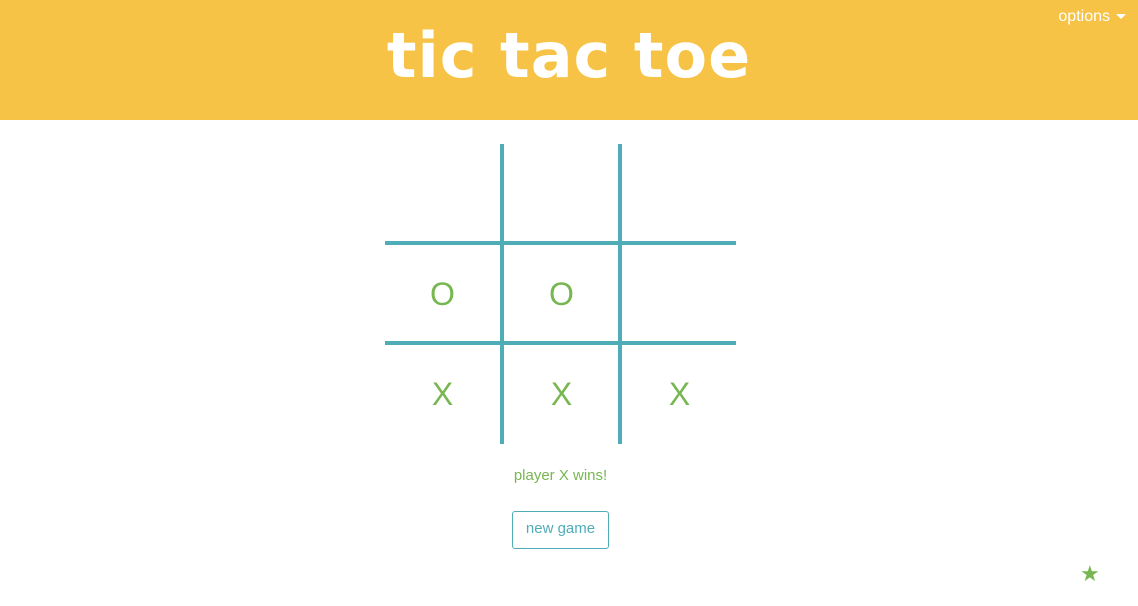 This screenshot has height=606, width=1138. What do you see at coordinates (560, 530) in the screenshot?
I see `new-game-button: new game` at bounding box center [560, 530].